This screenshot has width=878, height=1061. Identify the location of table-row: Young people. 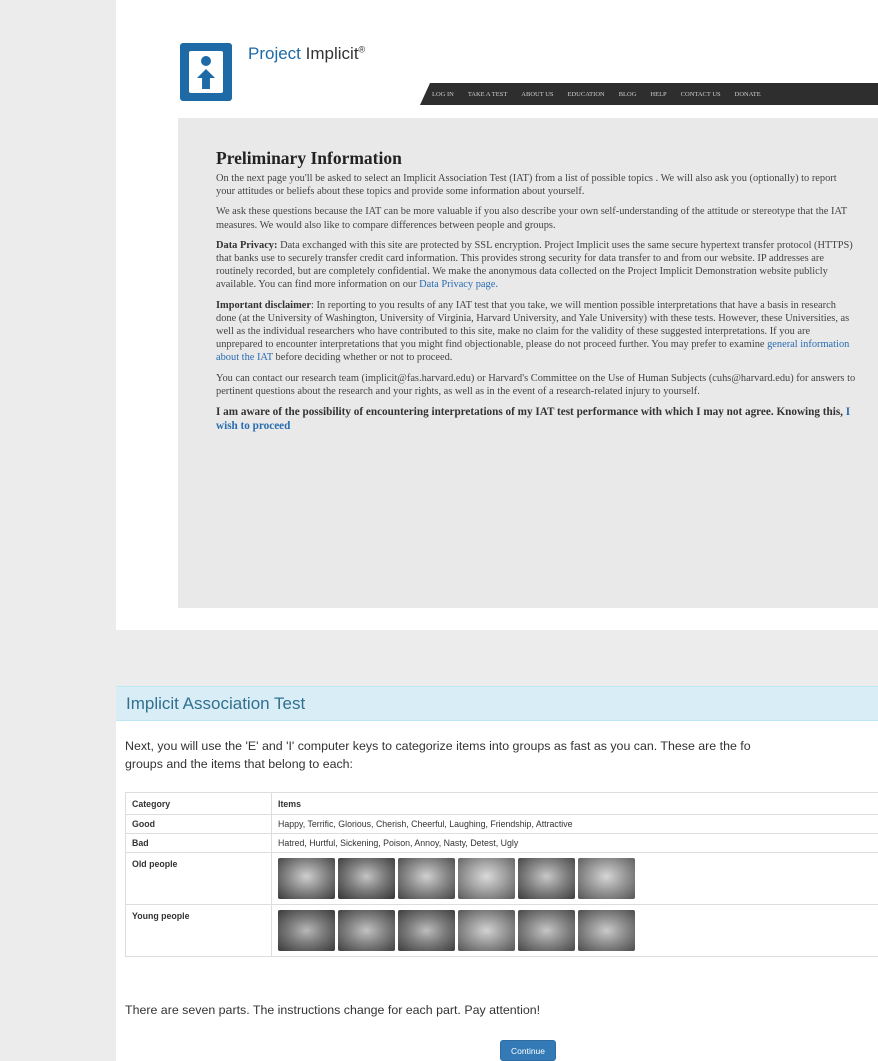
(501, 930).